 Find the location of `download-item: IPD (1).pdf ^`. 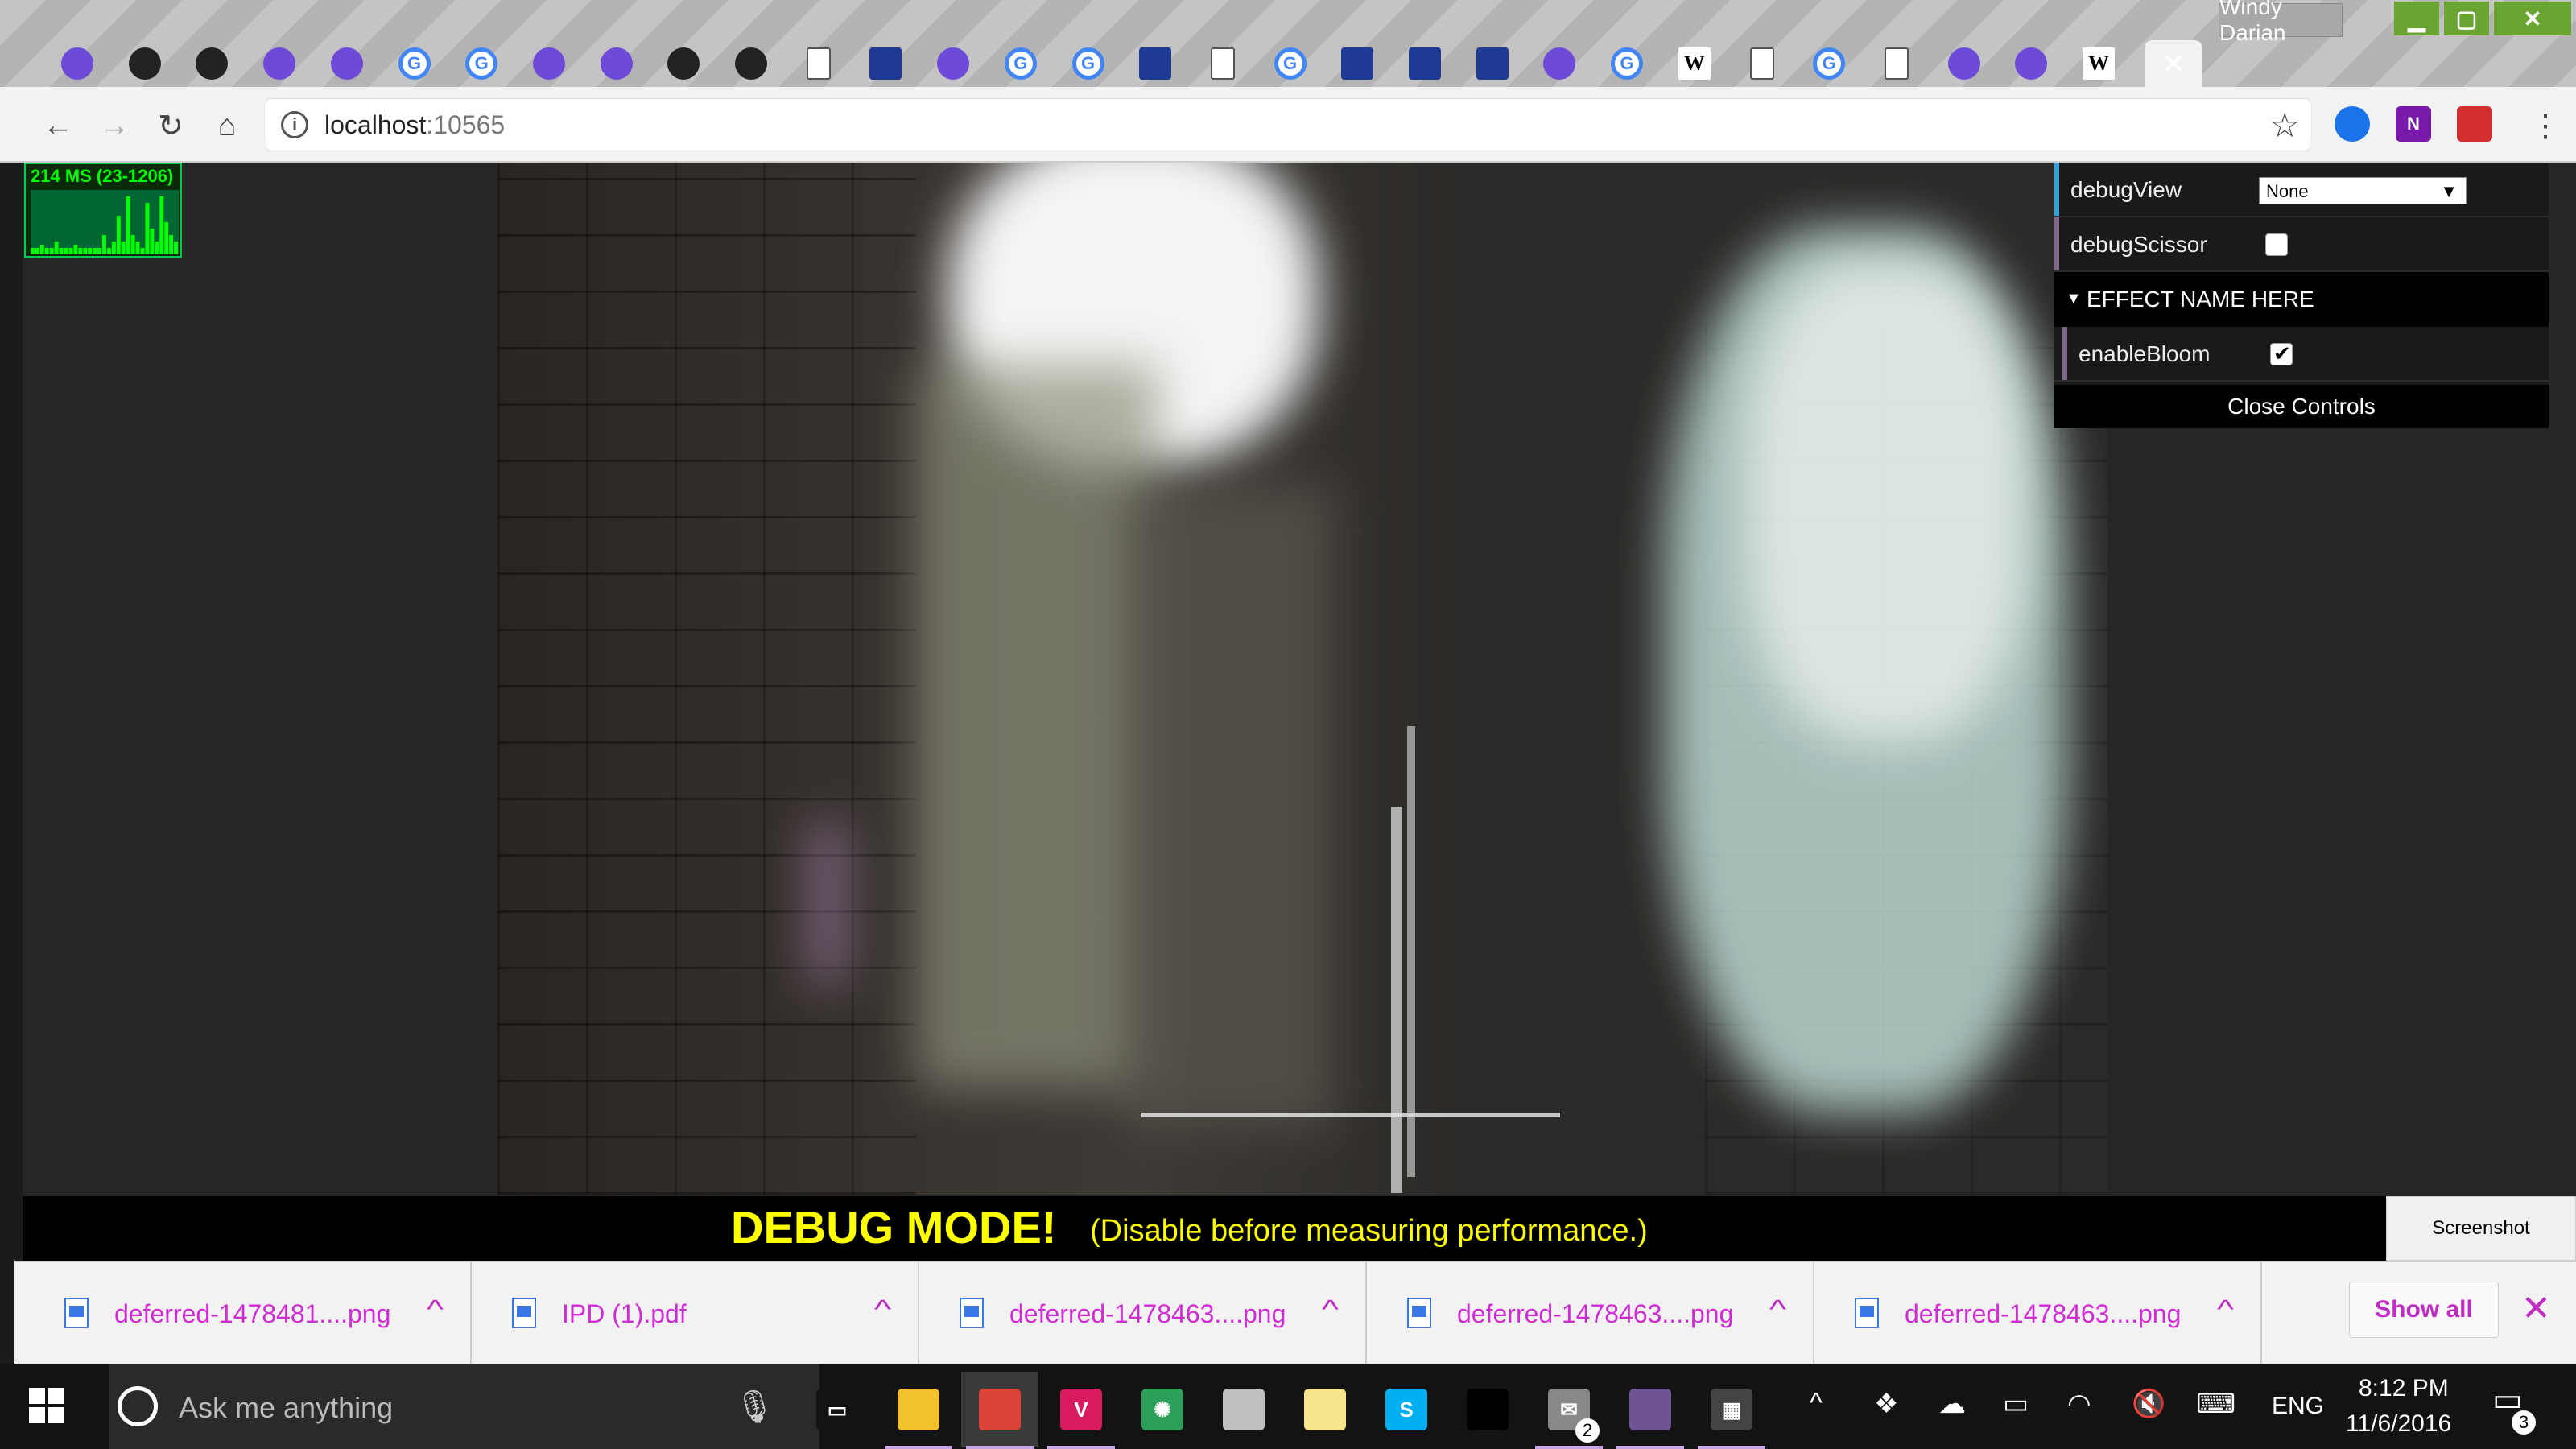

download-item: IPD (1).pdf ^ is located at coordinates (690, 1313).